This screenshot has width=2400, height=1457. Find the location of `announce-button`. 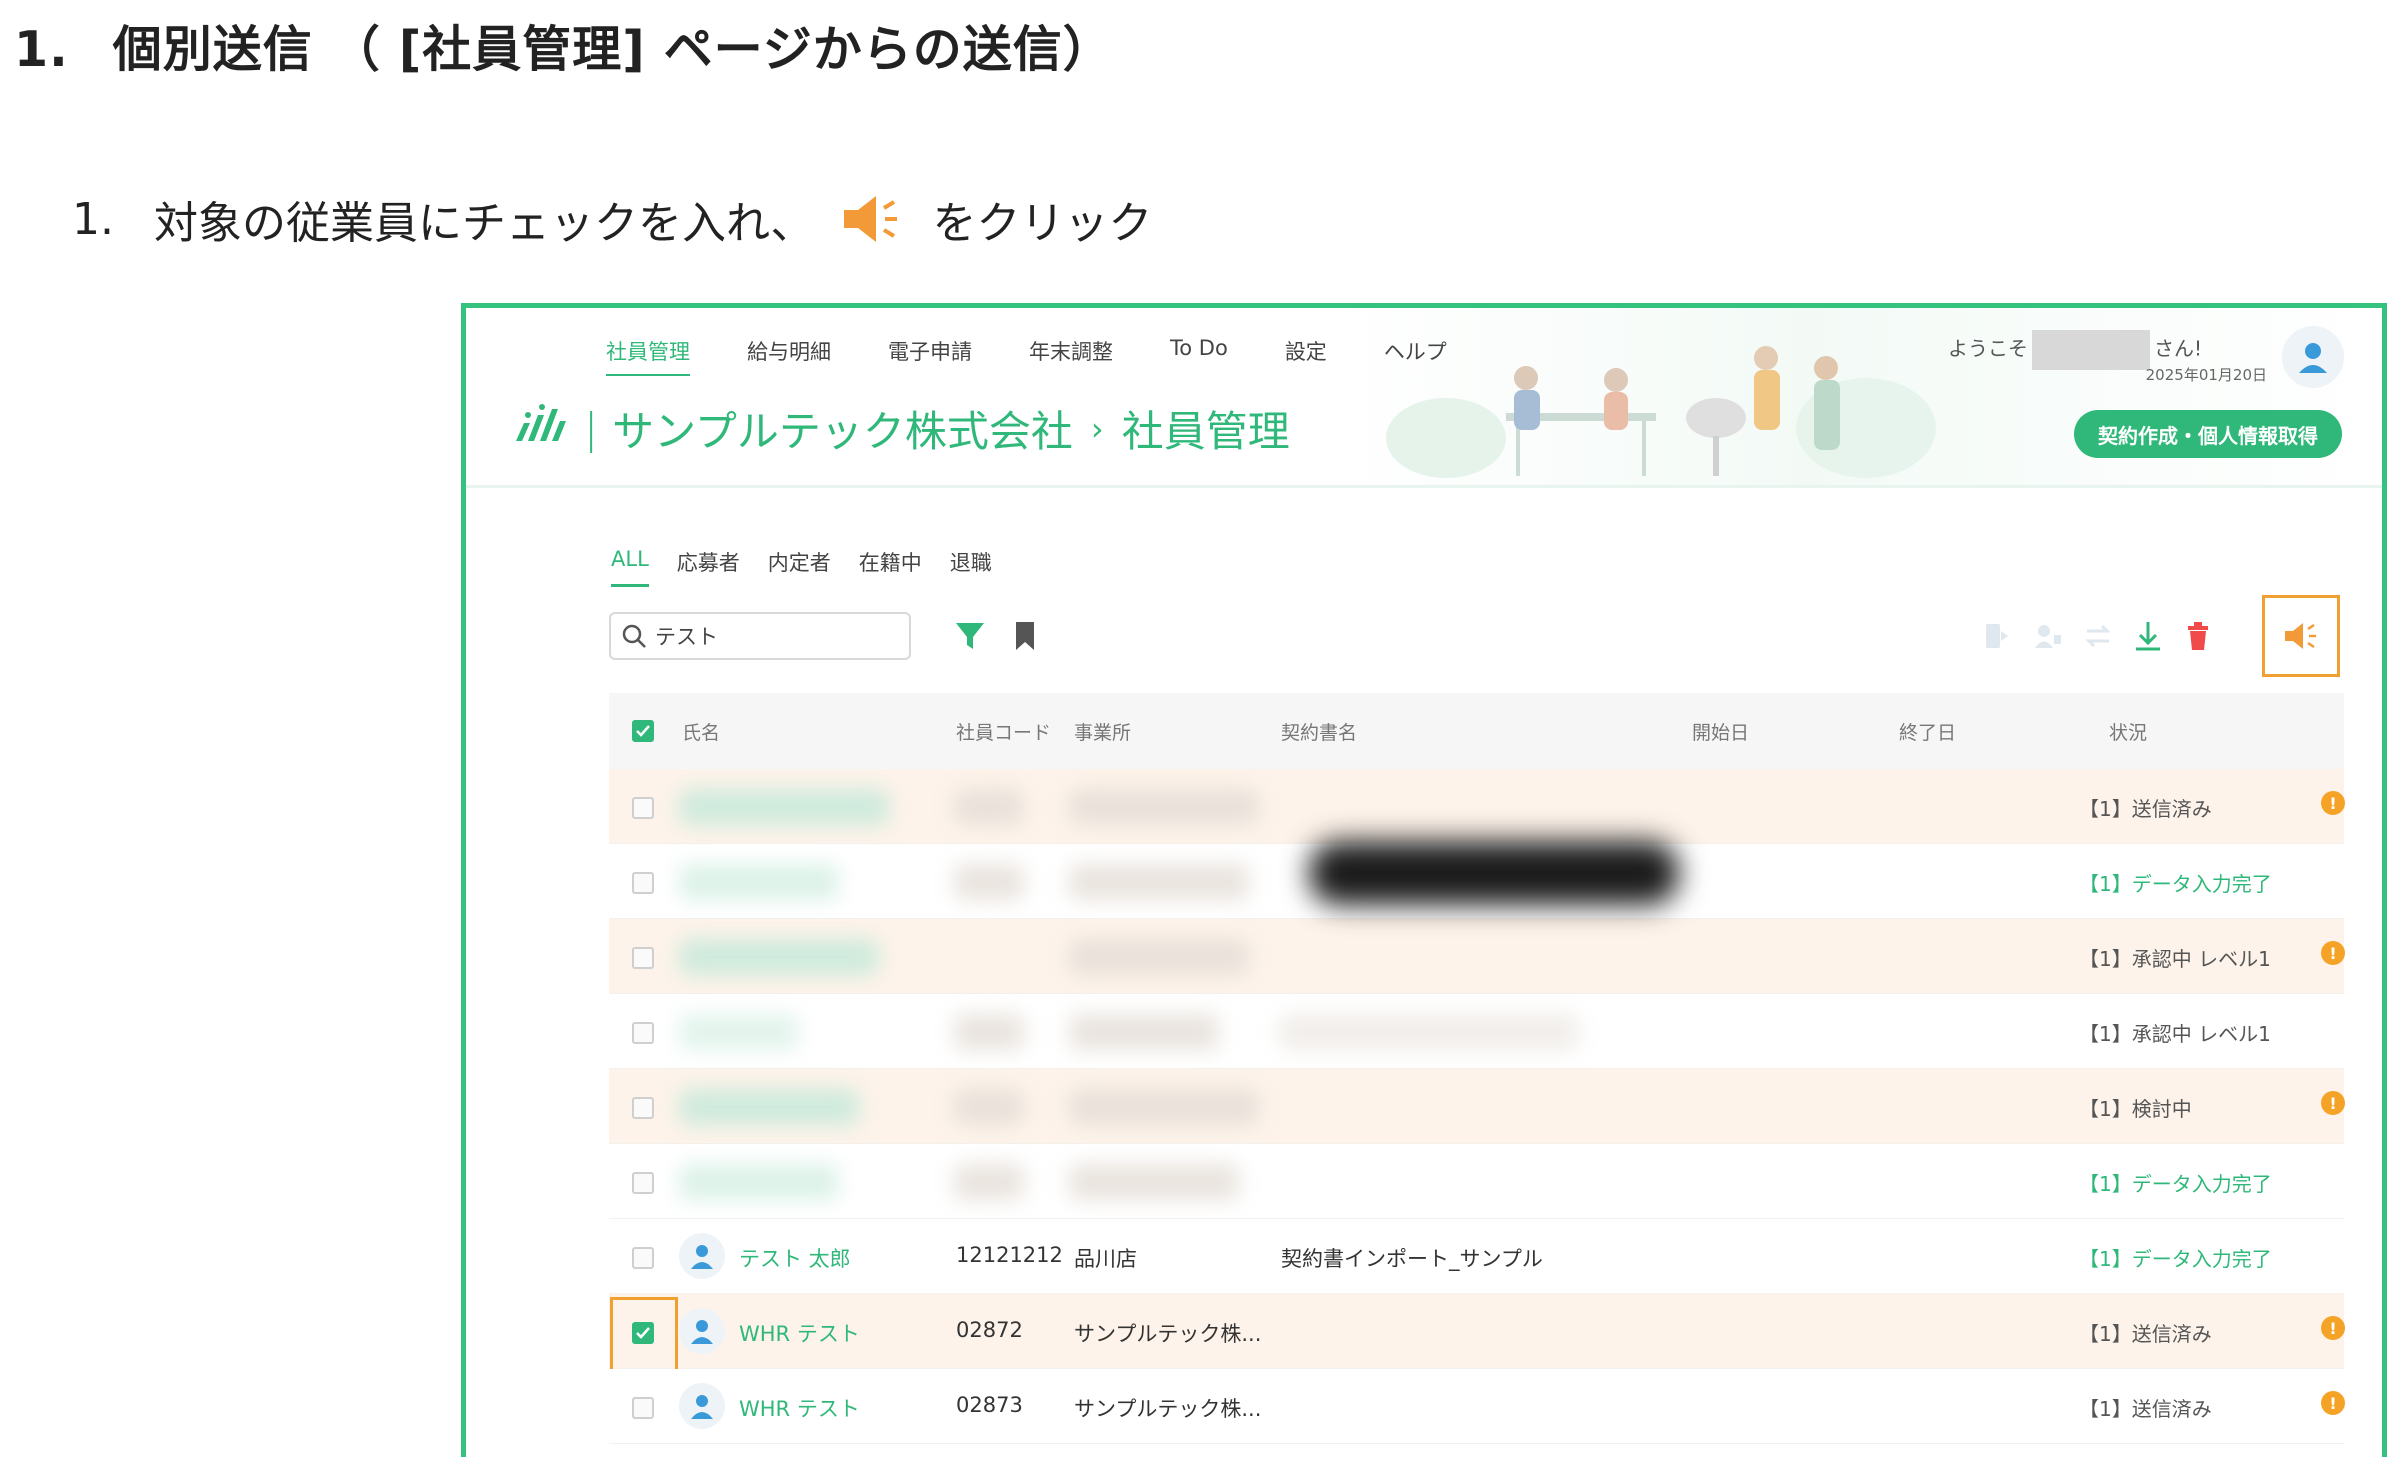

announce-button is located at coordinates (2301, 636).